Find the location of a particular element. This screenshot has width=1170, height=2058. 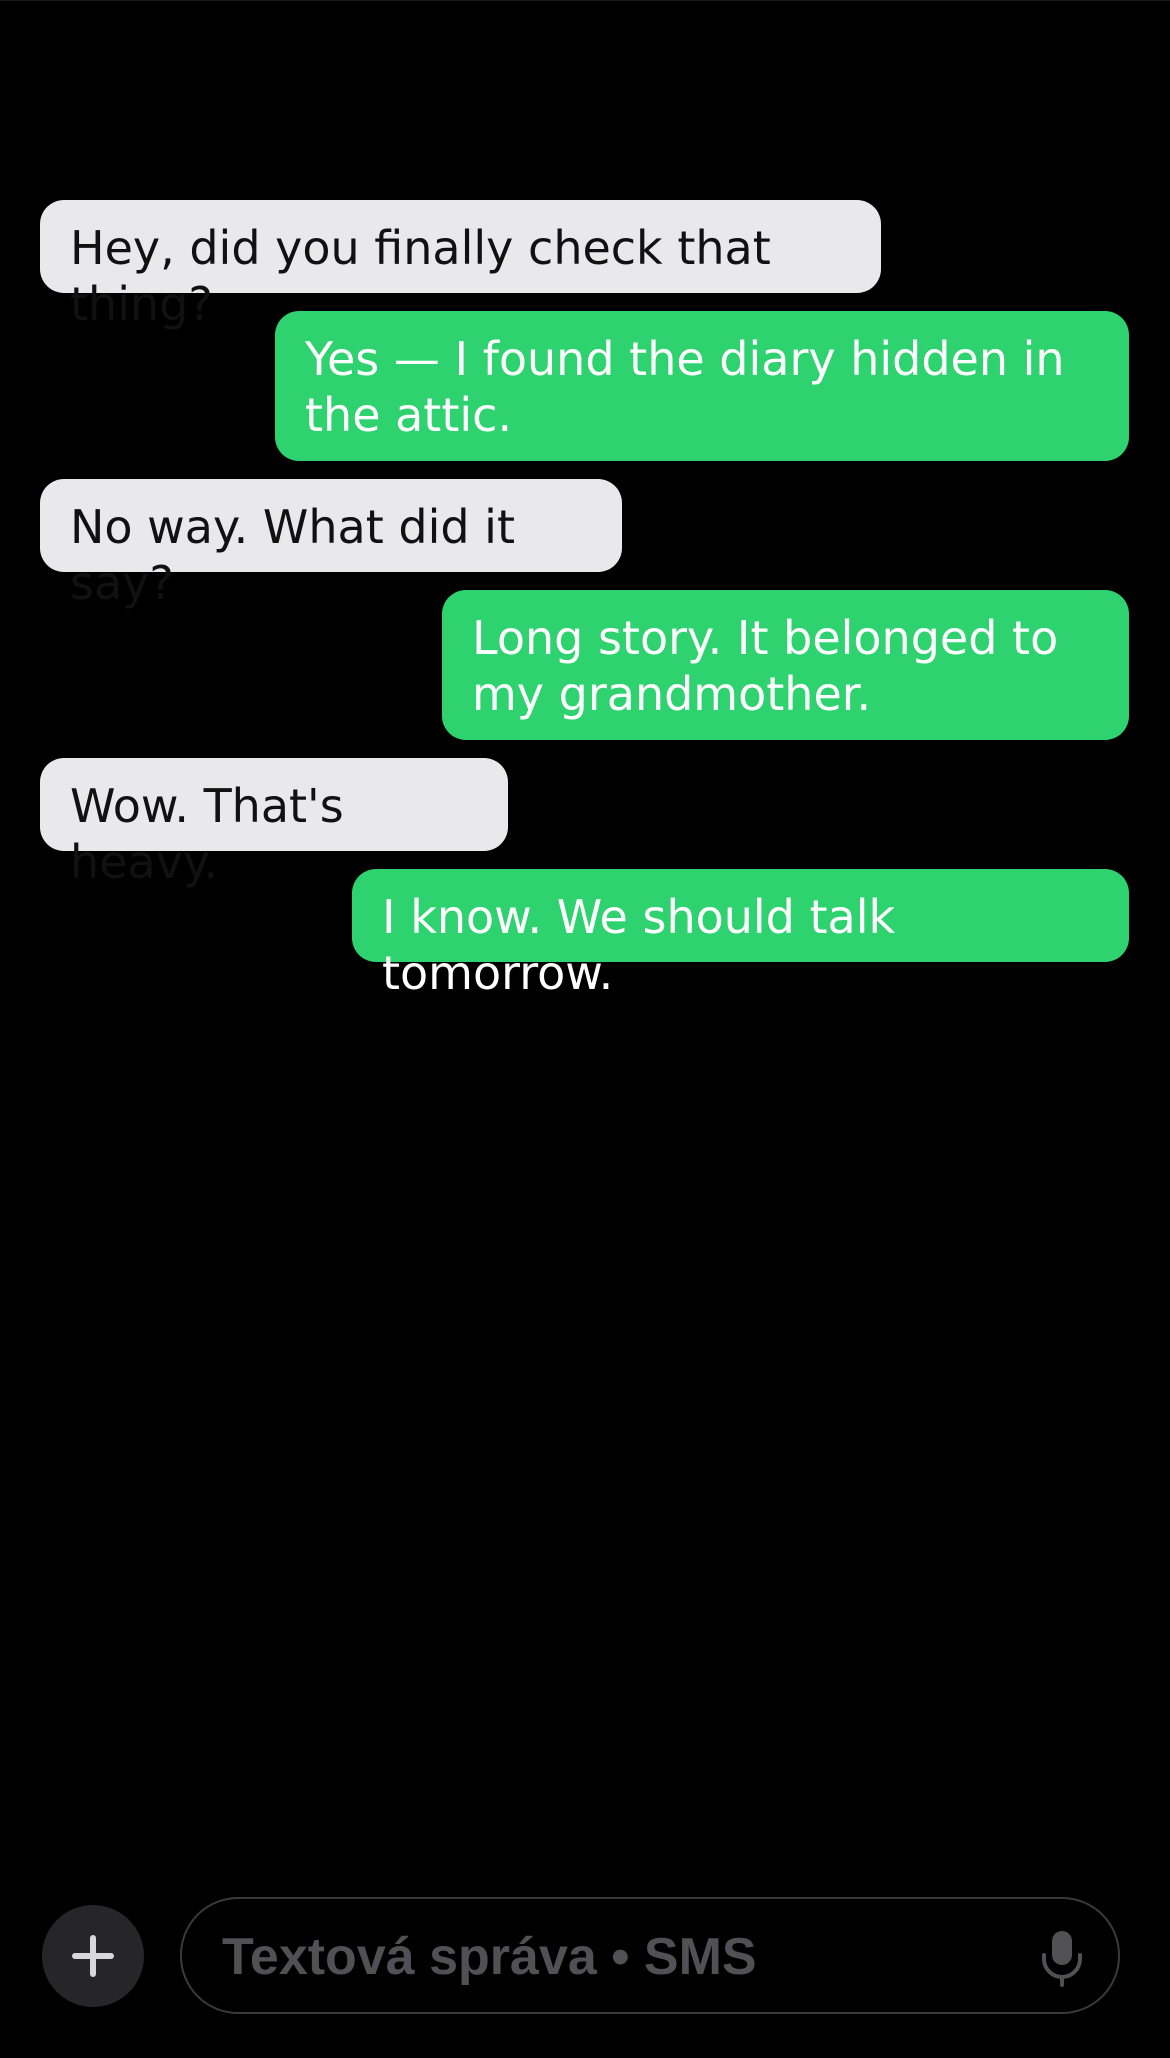

microphone-icon is located at coordinates (1062, 1959).